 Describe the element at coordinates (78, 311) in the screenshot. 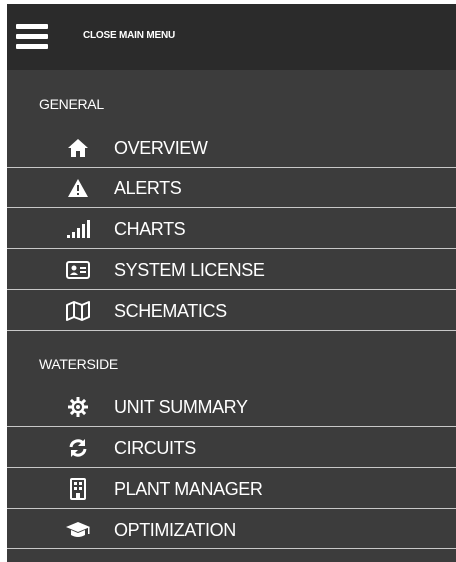

I see `map-icon` at that location.